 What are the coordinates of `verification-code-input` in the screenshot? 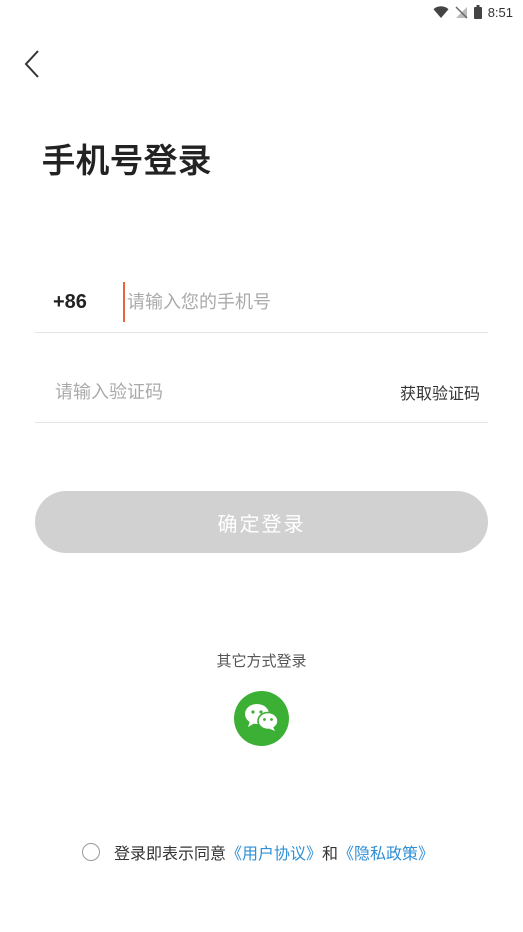 It's located at (217, 392).